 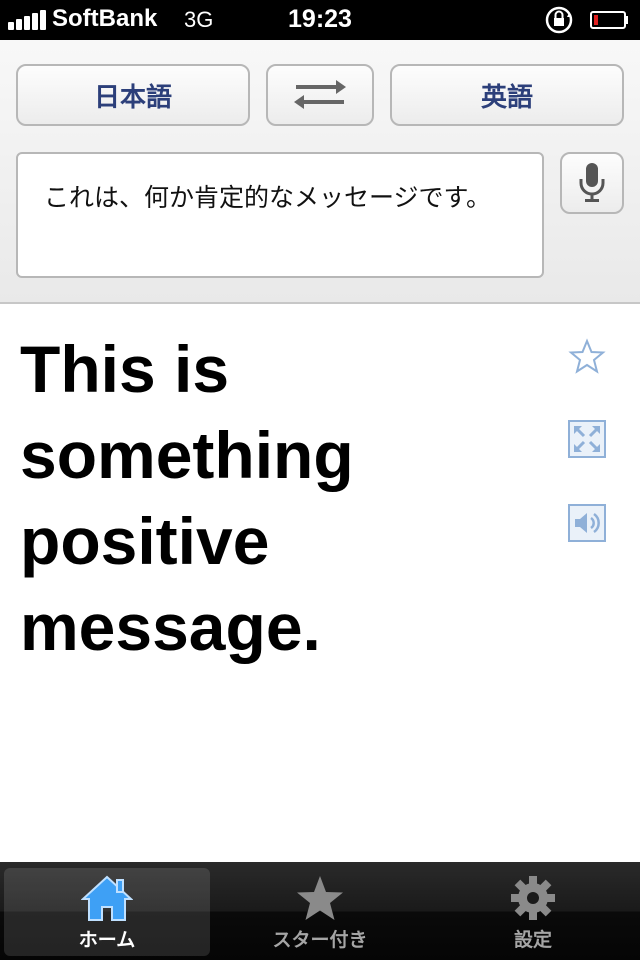 I want to click on fullscreen-icon, so click(x=587, y=439).